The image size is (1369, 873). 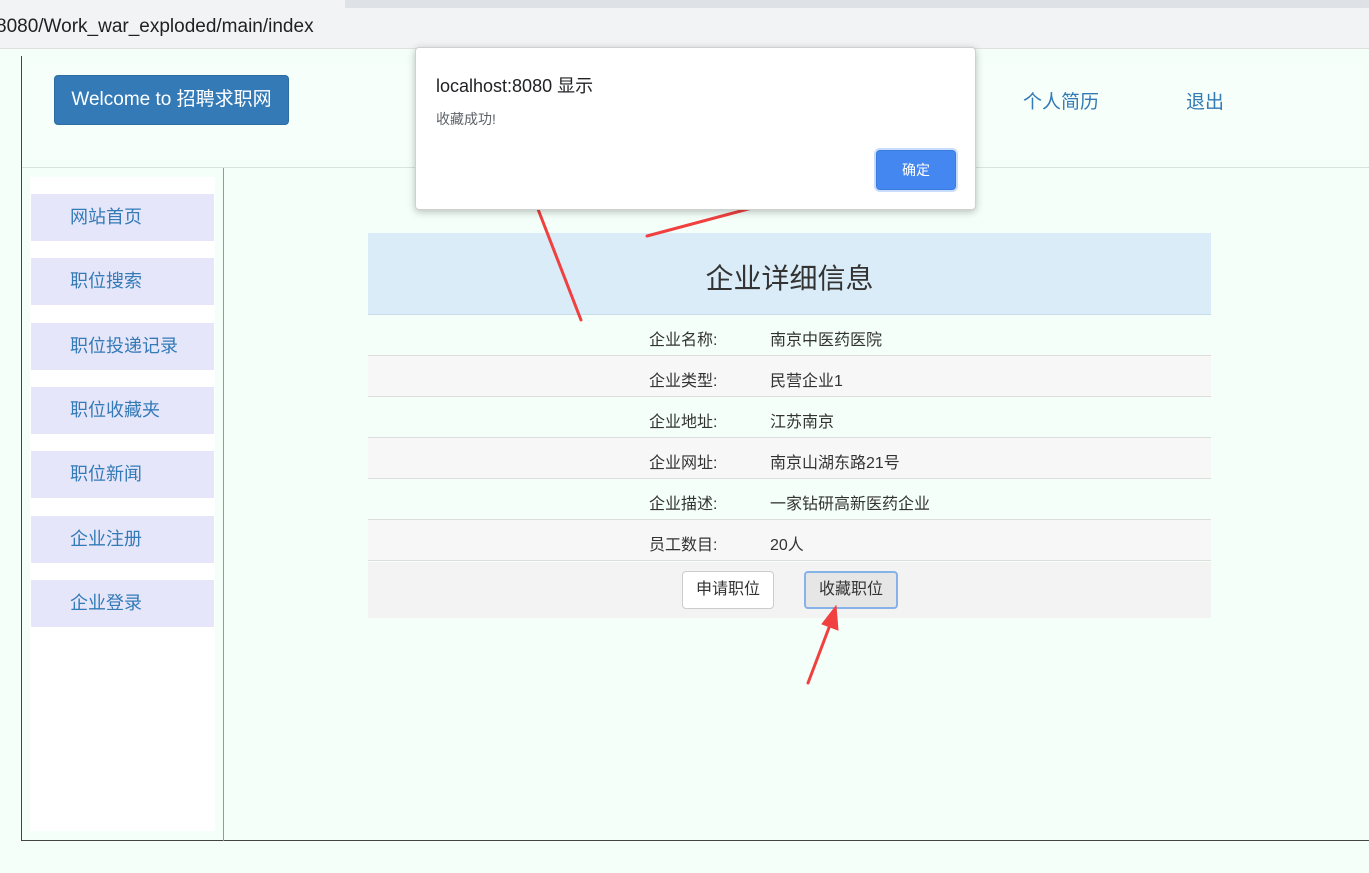 I want to click on detail-row: 企业描述: 一家钻研高新医药企业, so click(x=789, y=499).